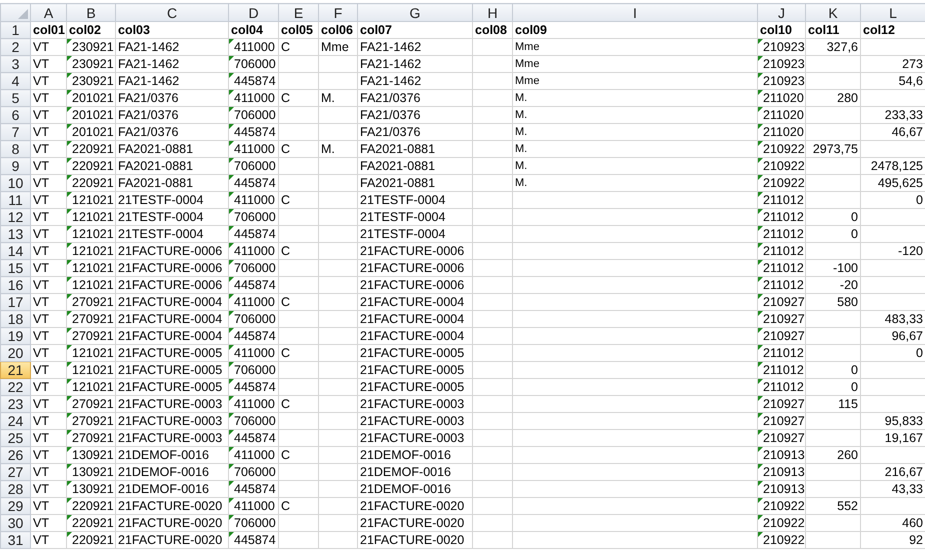 Image resolution: width=925 pixels, height=550 pixels. What do you see at coordinates (15, 455) in the screenshot?
I see `row-header: 26` at bounding box center [15, 455].